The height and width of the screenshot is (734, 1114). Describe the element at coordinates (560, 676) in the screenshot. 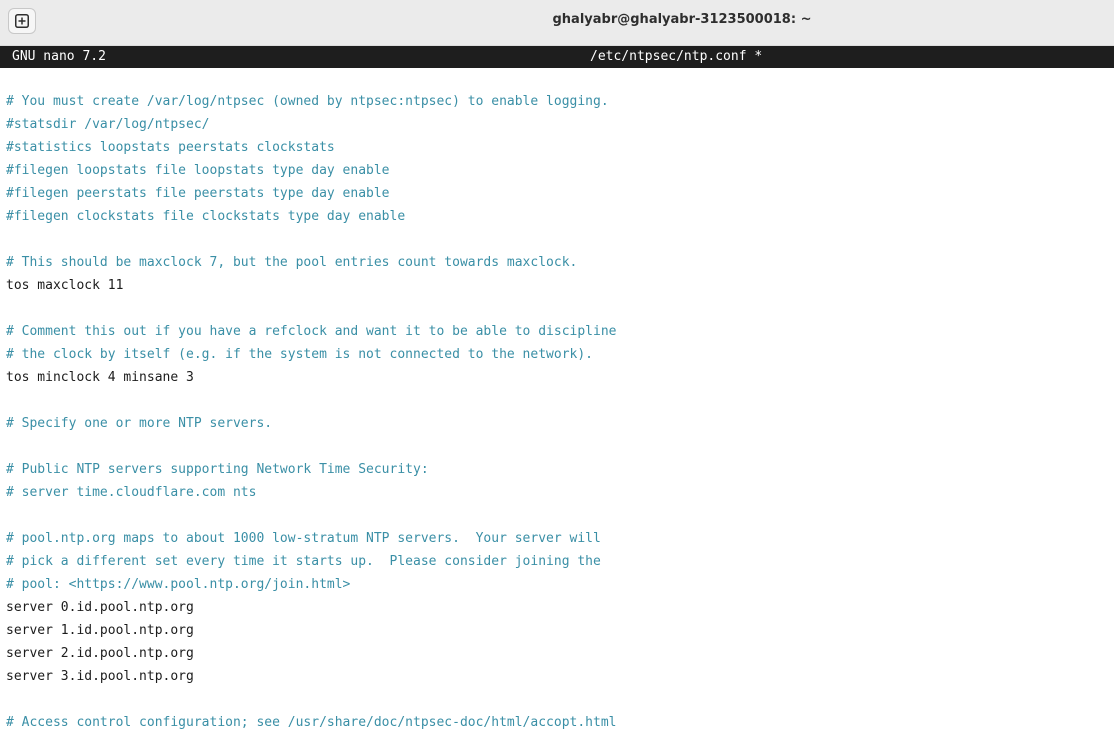

I see `editor-line-code: server 3.id.pool.ntp.org` at that location.